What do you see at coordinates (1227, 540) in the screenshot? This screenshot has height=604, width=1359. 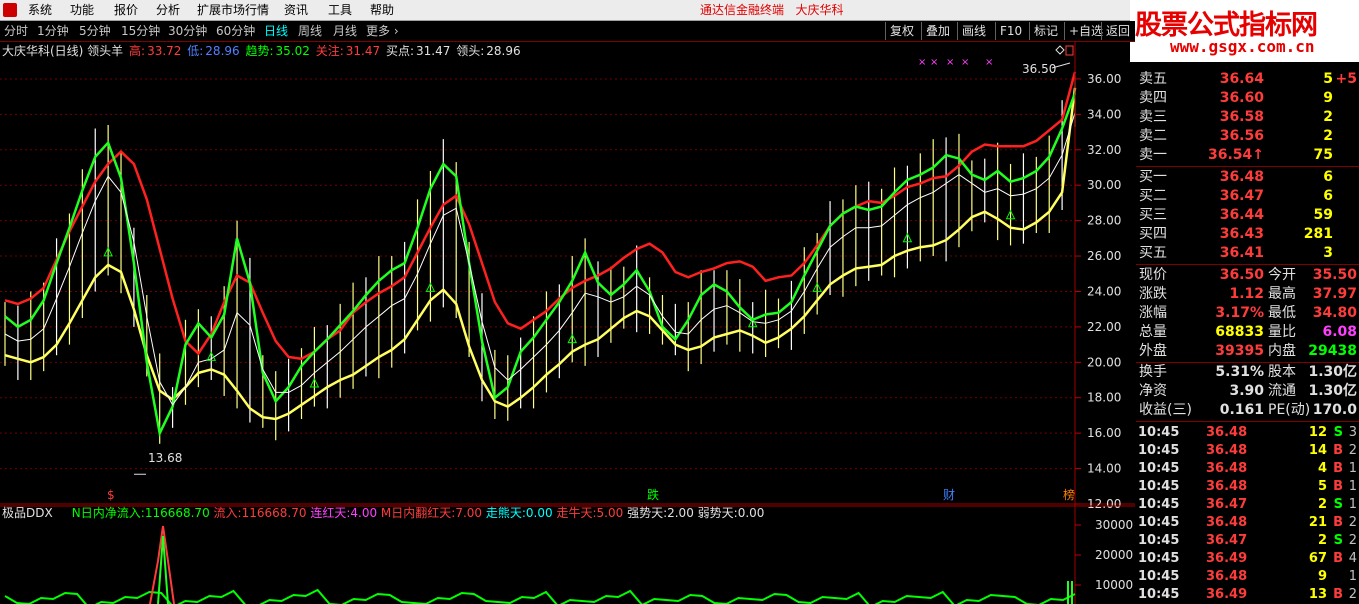 I see `tick-price: 36.47` at bounding box center [1227, 540].